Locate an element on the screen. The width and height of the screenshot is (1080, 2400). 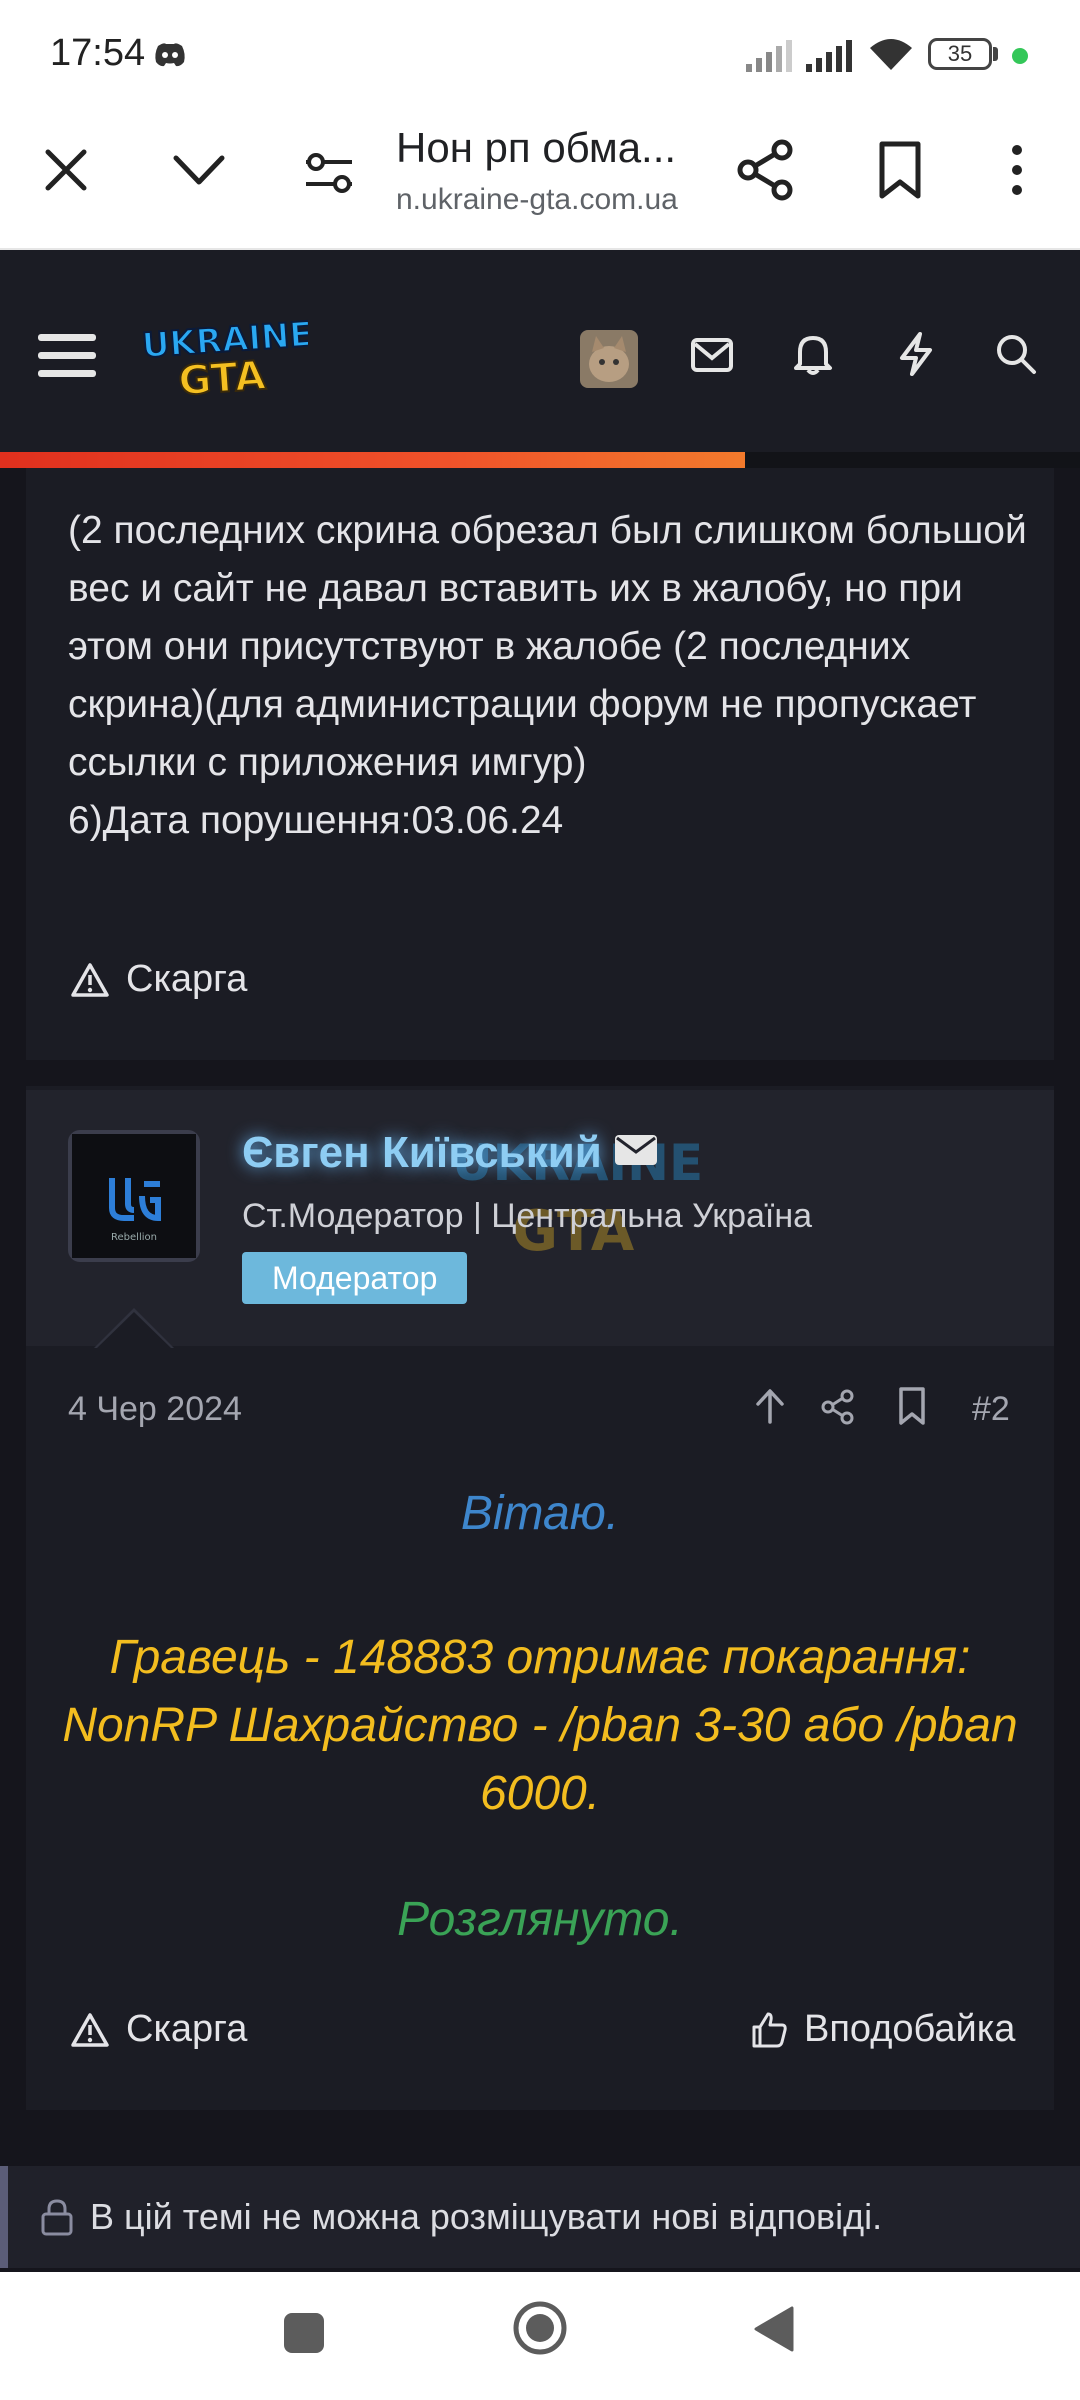
site-logo: UKRAINE GTA is located at coordinates (226, 358).